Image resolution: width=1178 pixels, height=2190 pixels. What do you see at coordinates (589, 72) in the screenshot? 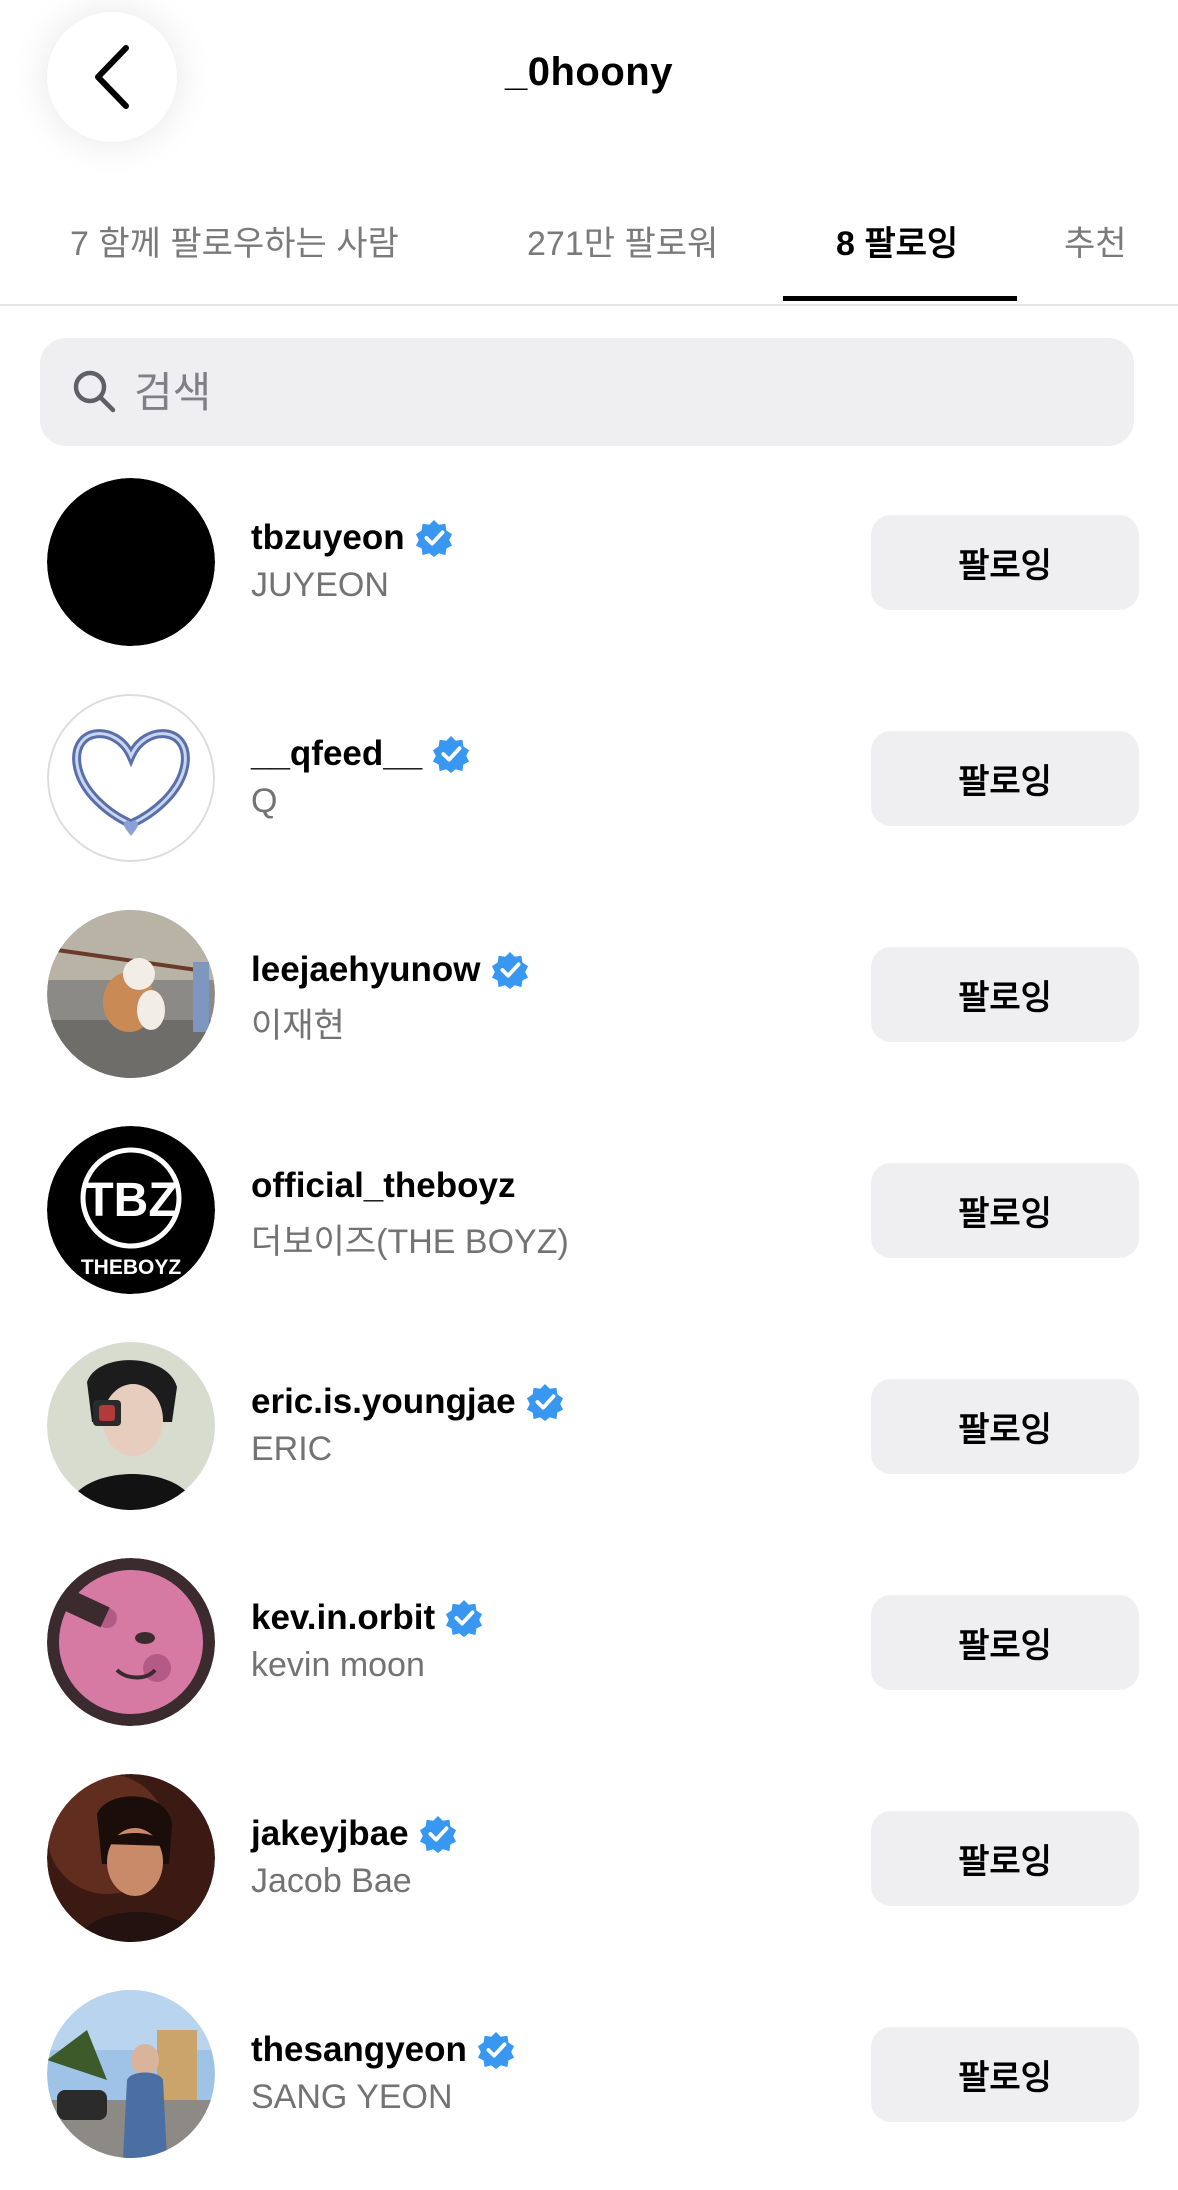
I see `page-title: _0hoony` at bounding box center [589, 72].